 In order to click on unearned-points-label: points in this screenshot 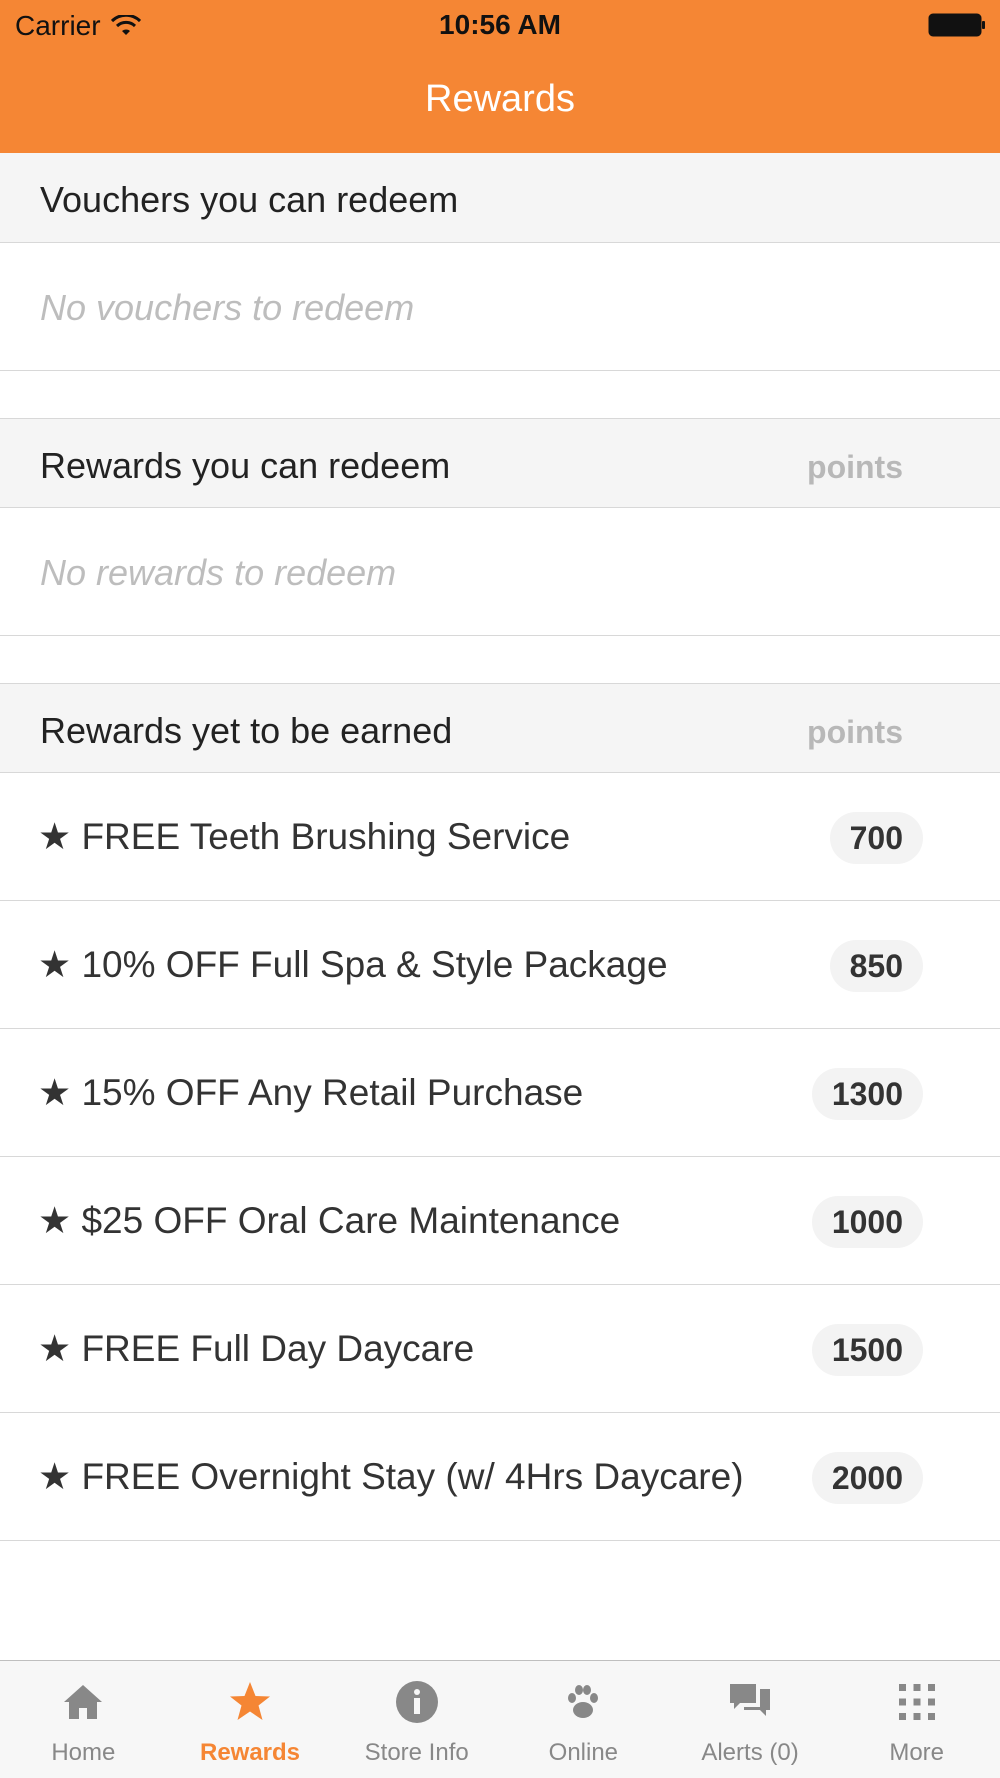, I will do `click(855, 732)`.